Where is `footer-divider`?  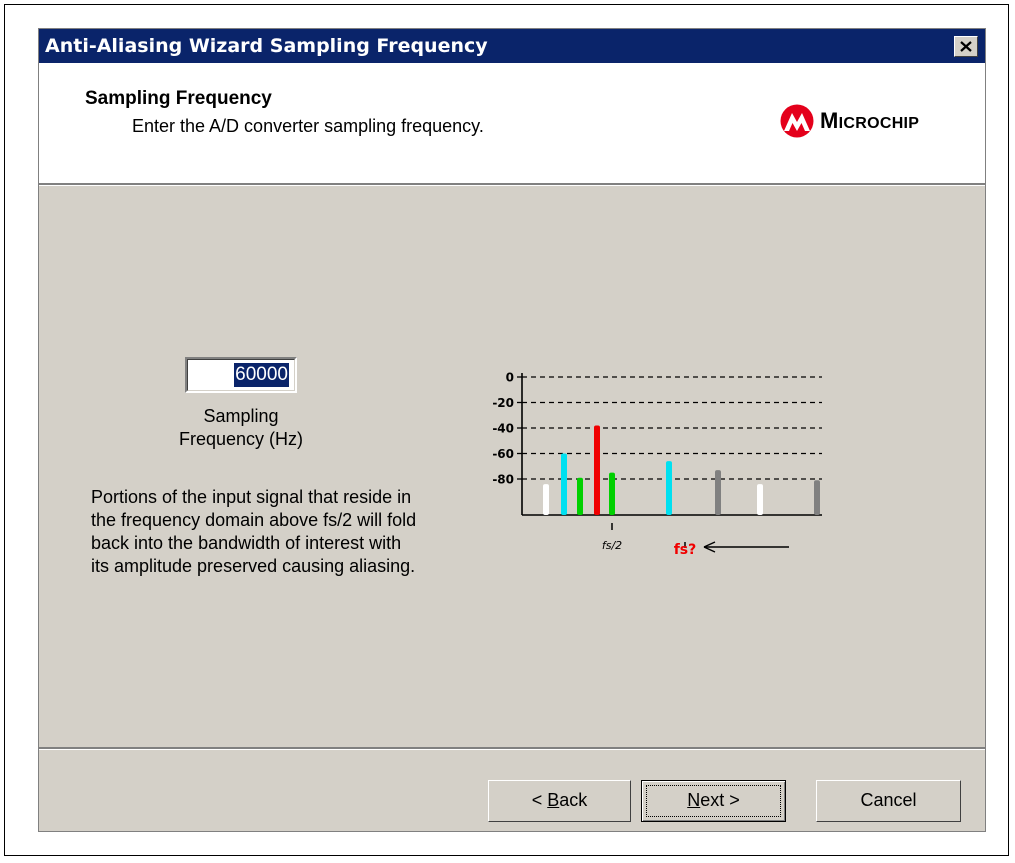
footer-divider is located at coordinates (512, 748).